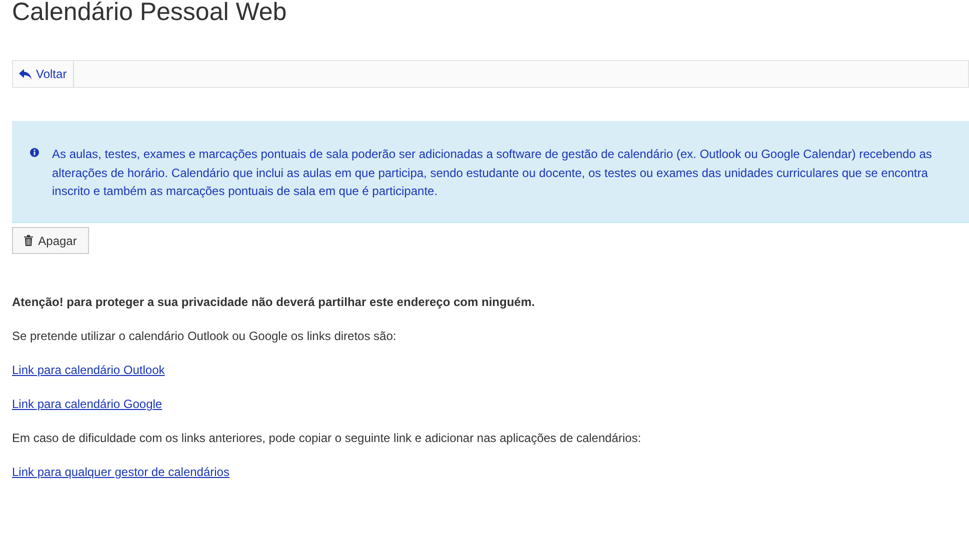 This screenshot has height=536, width=969. What do you see at coordinates (149, 13) in the screenshot?
I see `page-title: Calendário Pessoal Web` at bounding box center [149, 13].